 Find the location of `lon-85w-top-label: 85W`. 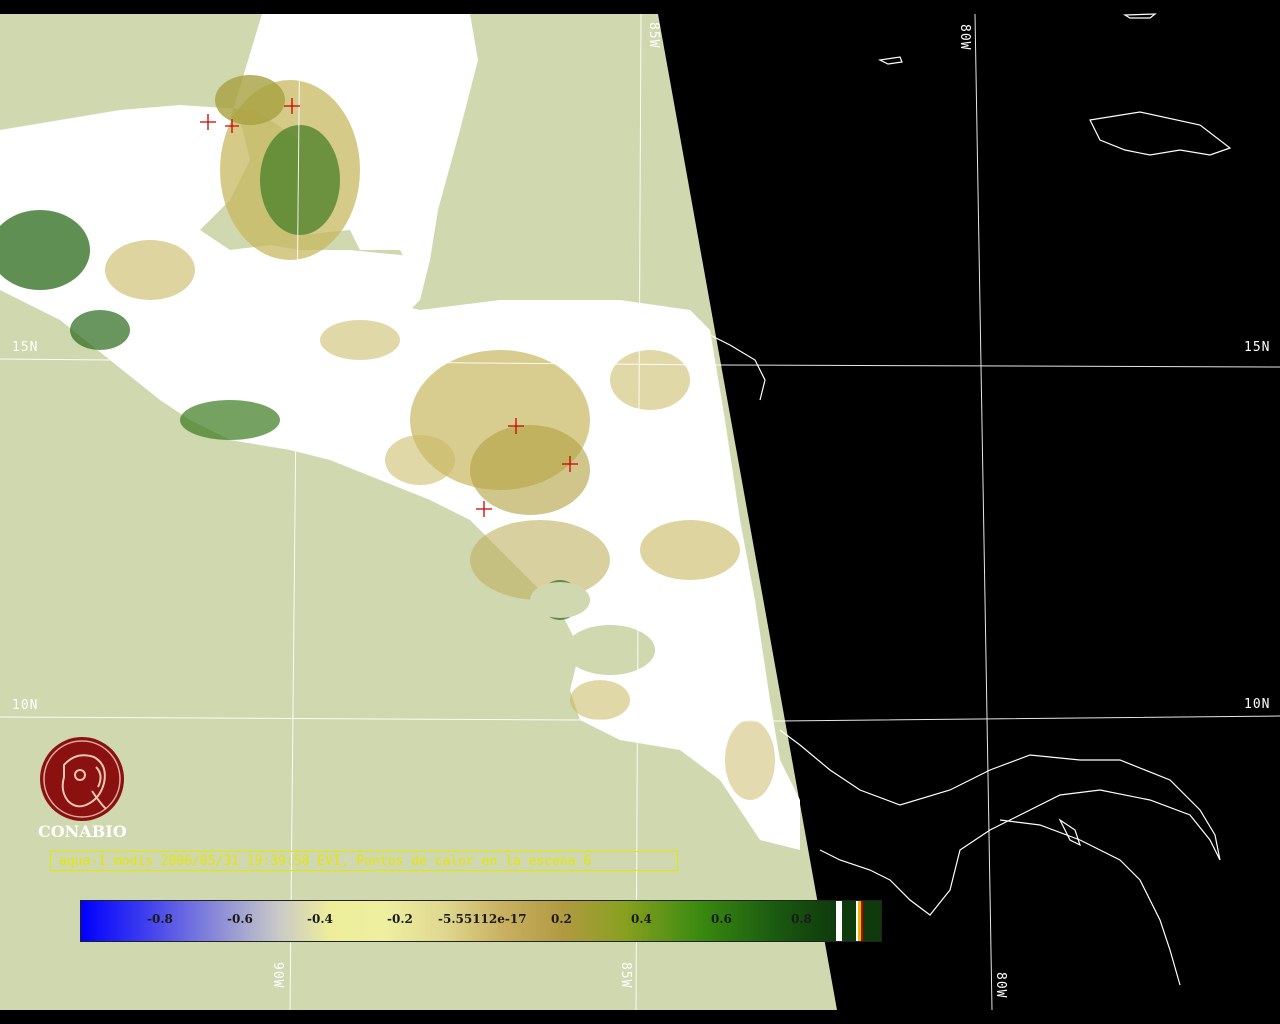

lon-85w-top-label: 85W is located at coordinates (653, 35).